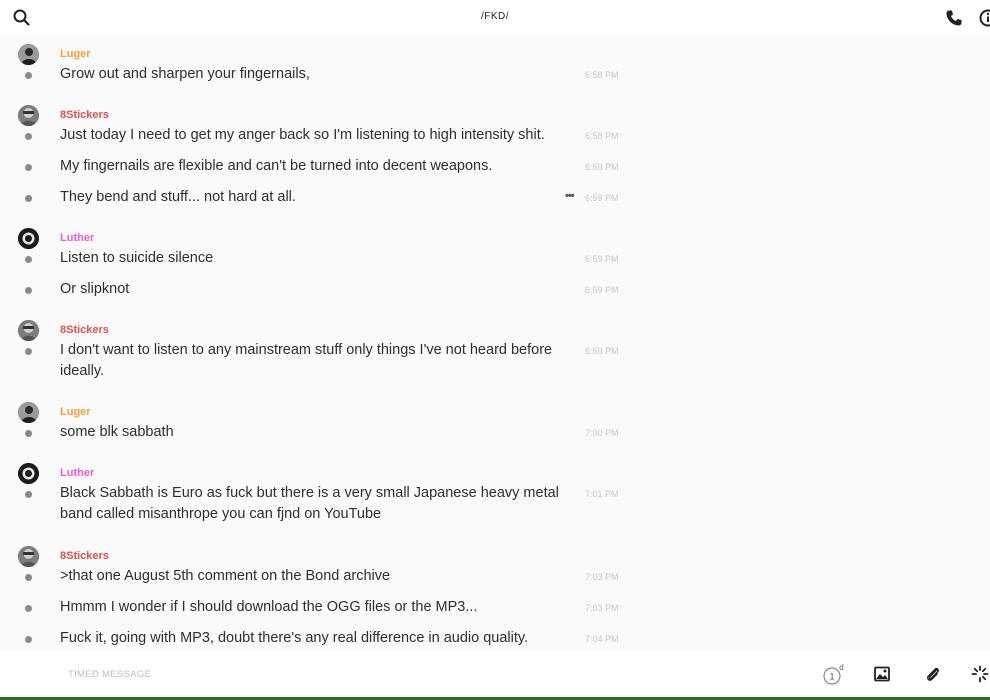 The height and width of the screenshot is (700, 990). Describe the element at coordinates (954, 18) in the screenshot. I see `phone-icon` at that location.